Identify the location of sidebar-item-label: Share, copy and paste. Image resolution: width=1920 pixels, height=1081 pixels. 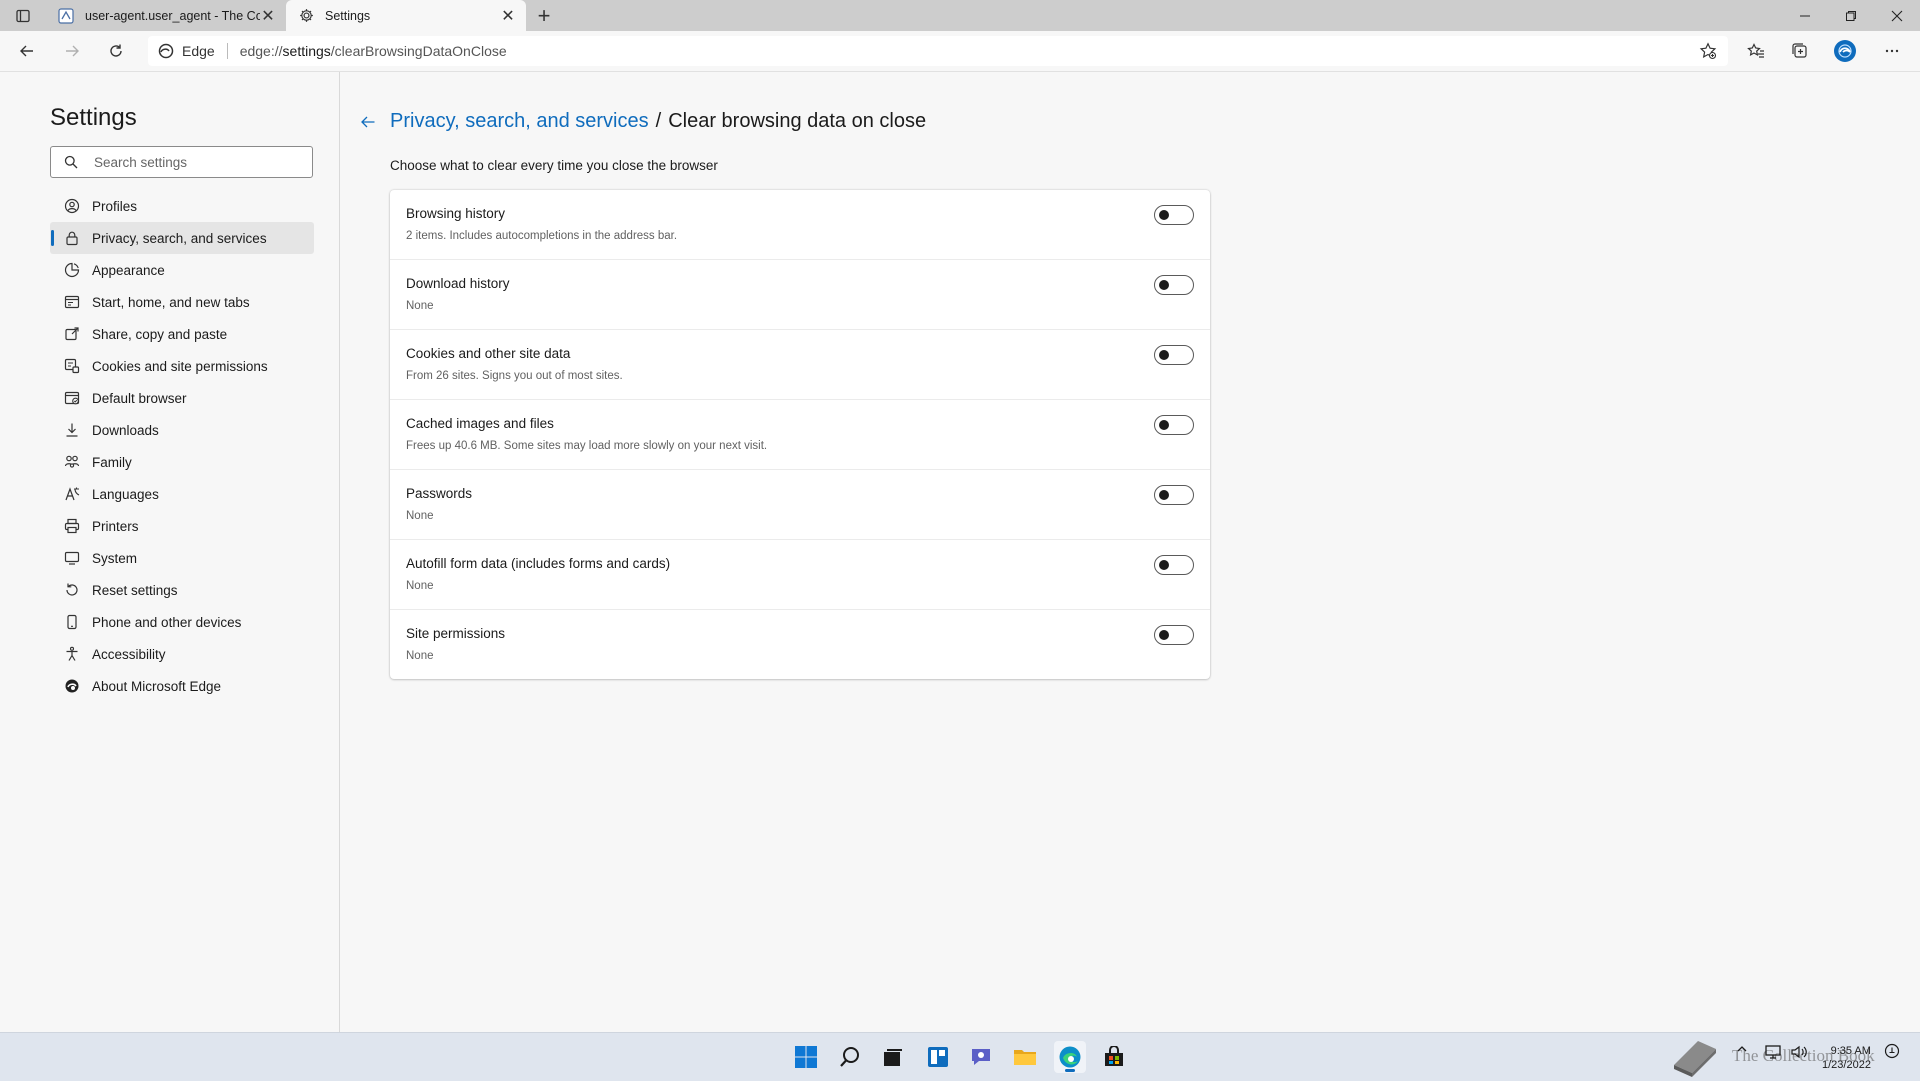
(160, 334).